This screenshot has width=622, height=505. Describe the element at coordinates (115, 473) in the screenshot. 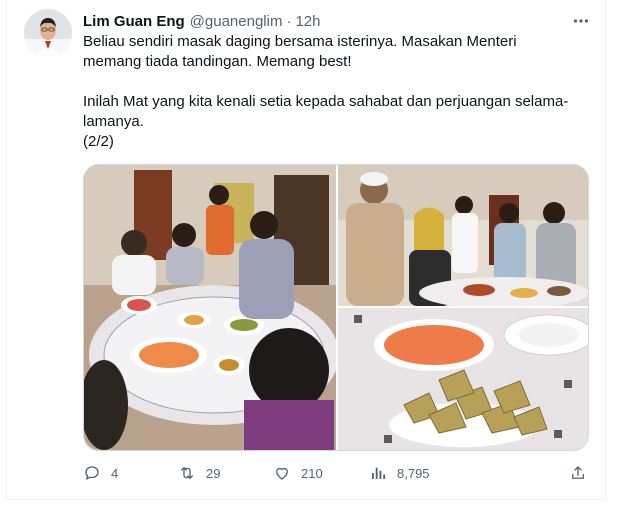

I see `reply-count: 4` at that location.